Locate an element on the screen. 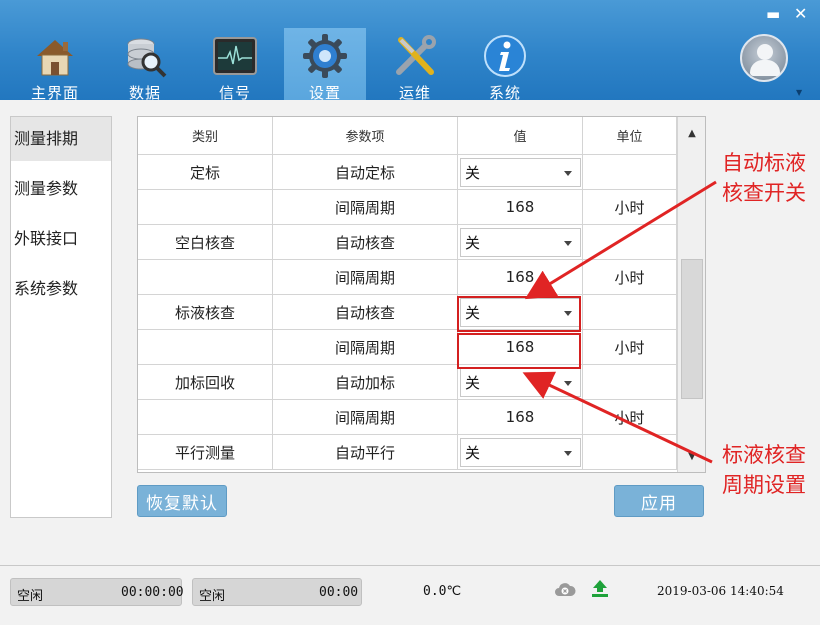  minimize-button: ▬ is located at coordinates (773, 14).